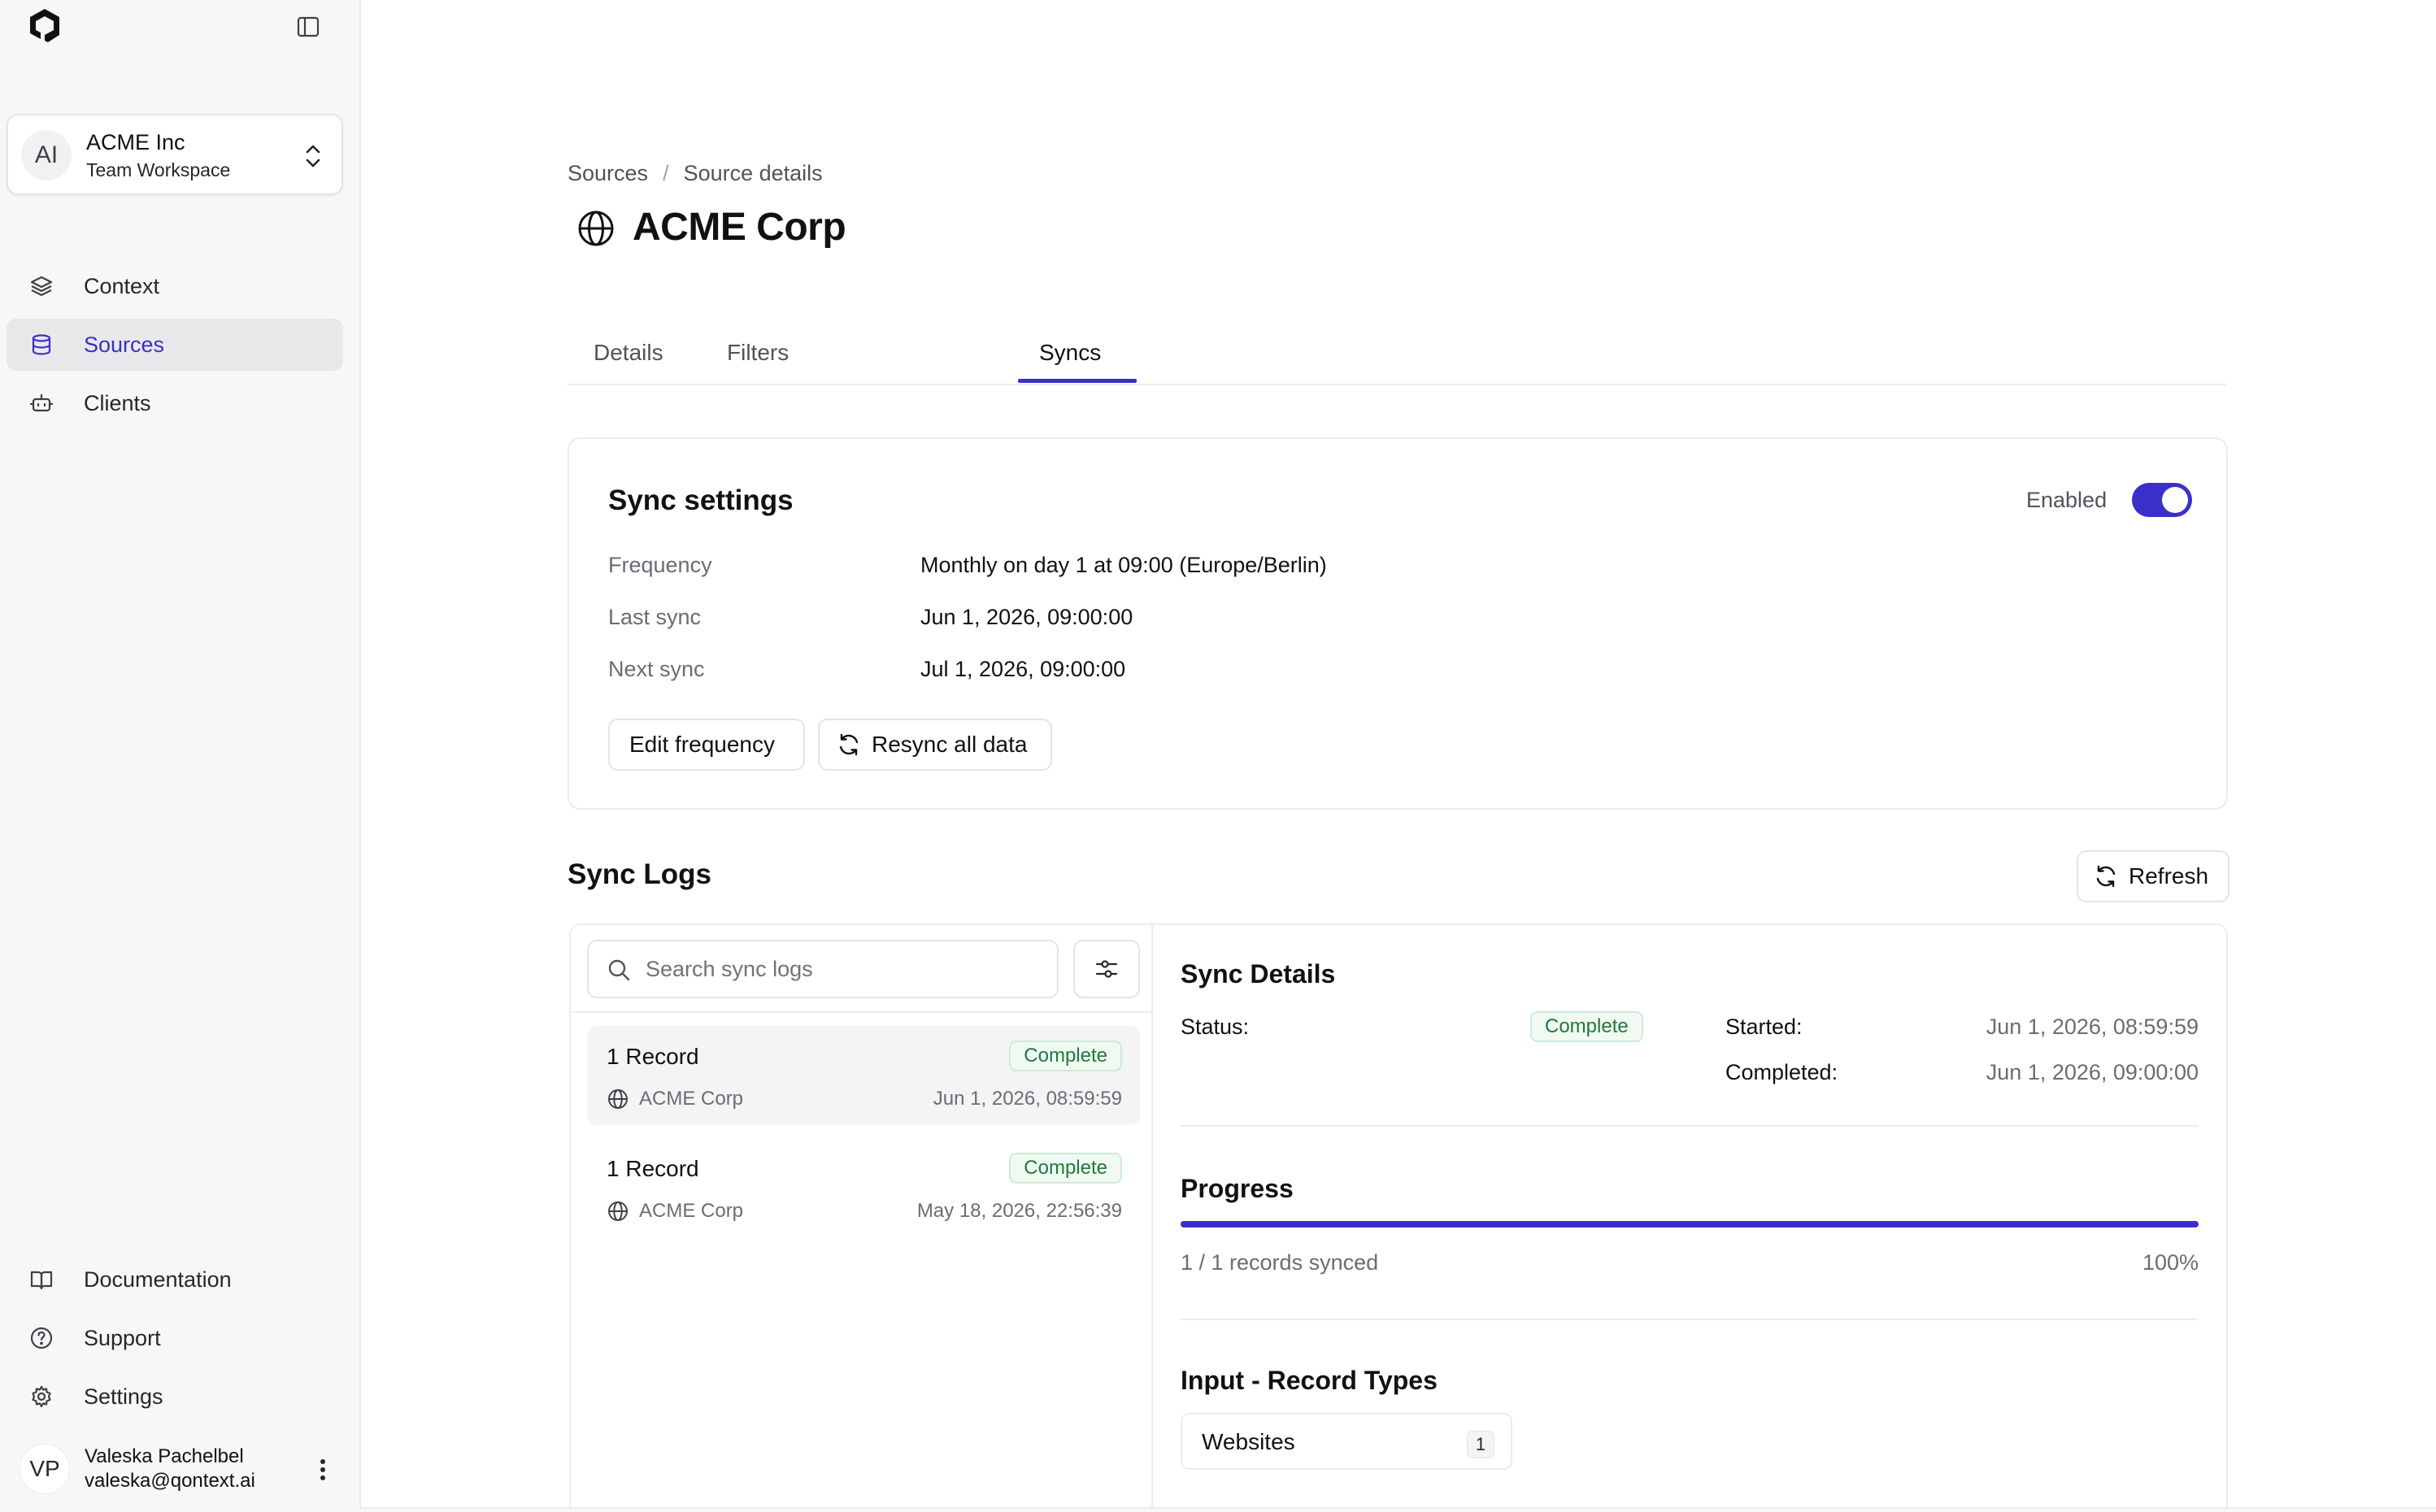  Describe the element at coordinates (660, 565) in the screenshot. I see `frequency-label: Frequency` at that location.